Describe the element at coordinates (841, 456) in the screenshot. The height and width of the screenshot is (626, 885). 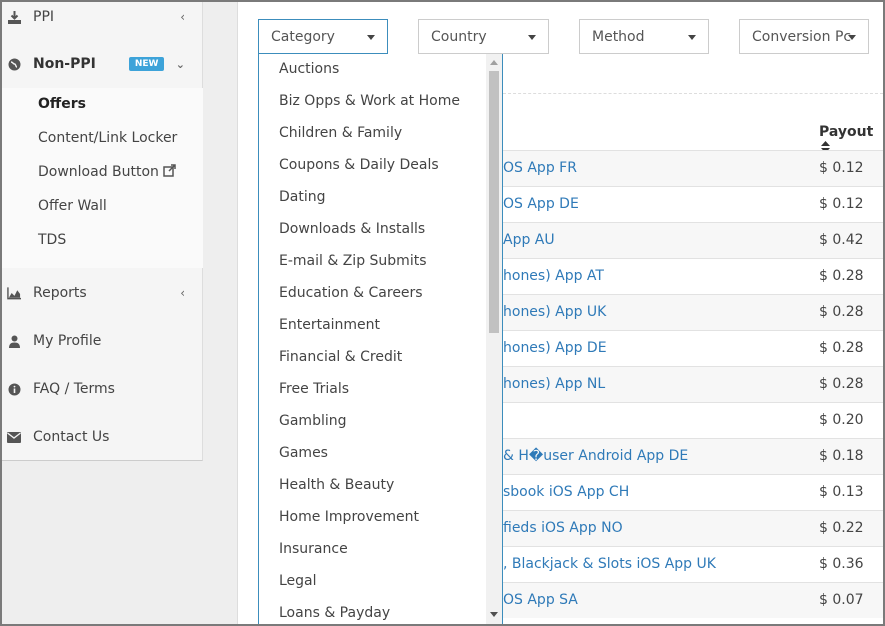
I see `payout-value: $ 0.18` at that location.